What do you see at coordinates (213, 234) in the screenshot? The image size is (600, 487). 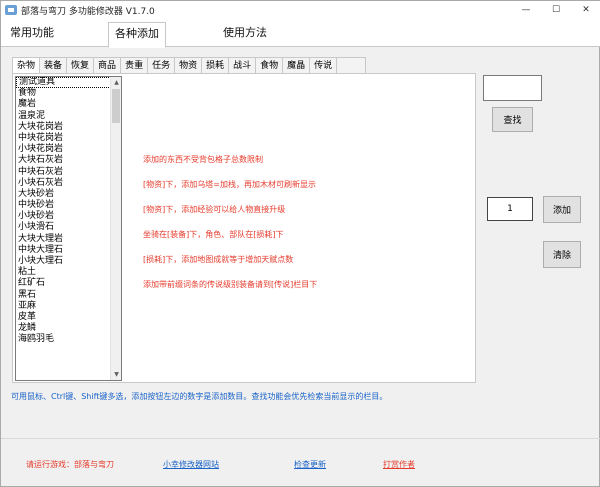 I see `usage-note: 坐骑在[装备]下，角色、部队在[损耗]下` at bounding box center [213, 234].